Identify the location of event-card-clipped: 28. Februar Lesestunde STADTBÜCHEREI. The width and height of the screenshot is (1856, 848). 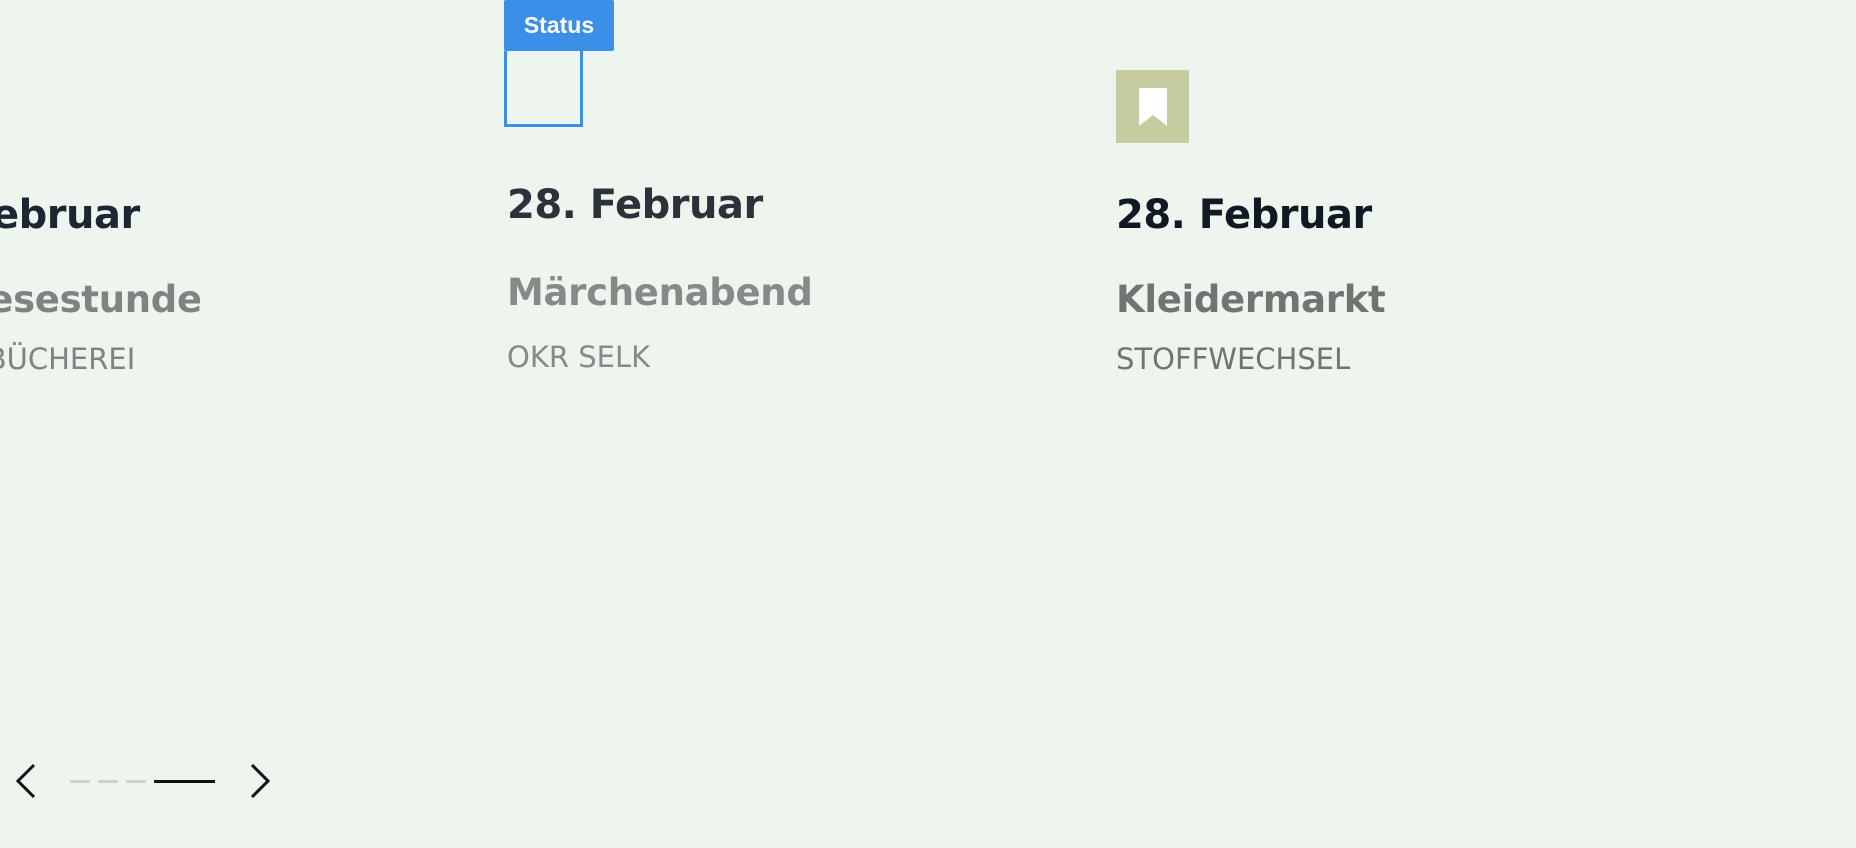
(100, 210).